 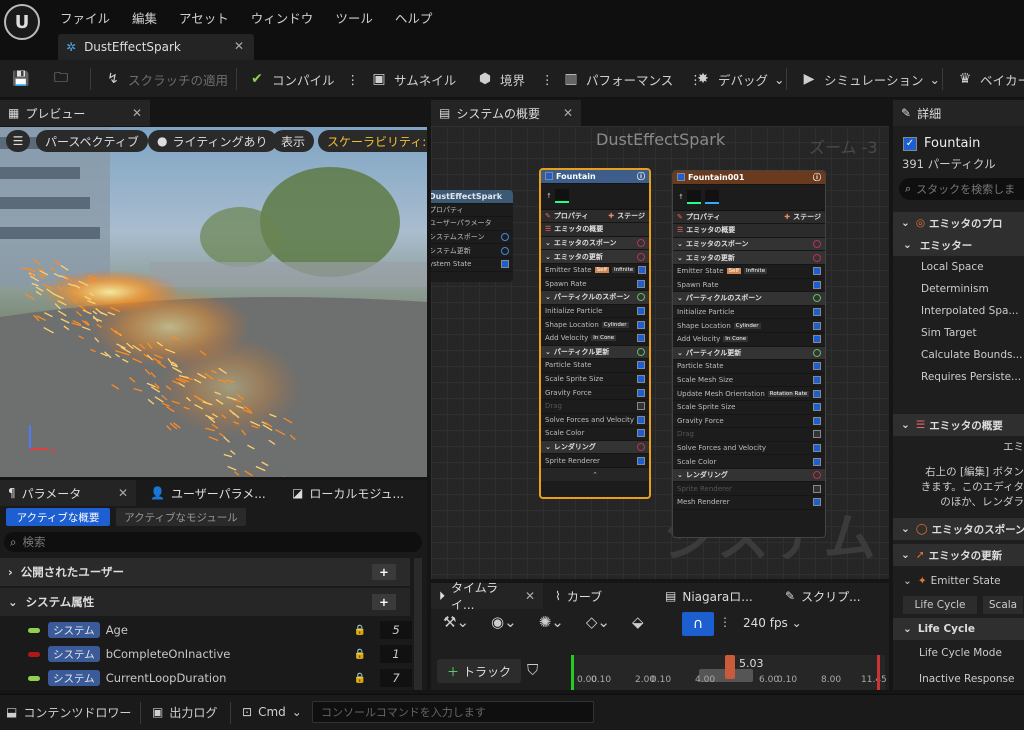 What do you see at coordinates (749, 435) in the screenshot?
I see `module-row: Drag` at bounding box center [749, 435].